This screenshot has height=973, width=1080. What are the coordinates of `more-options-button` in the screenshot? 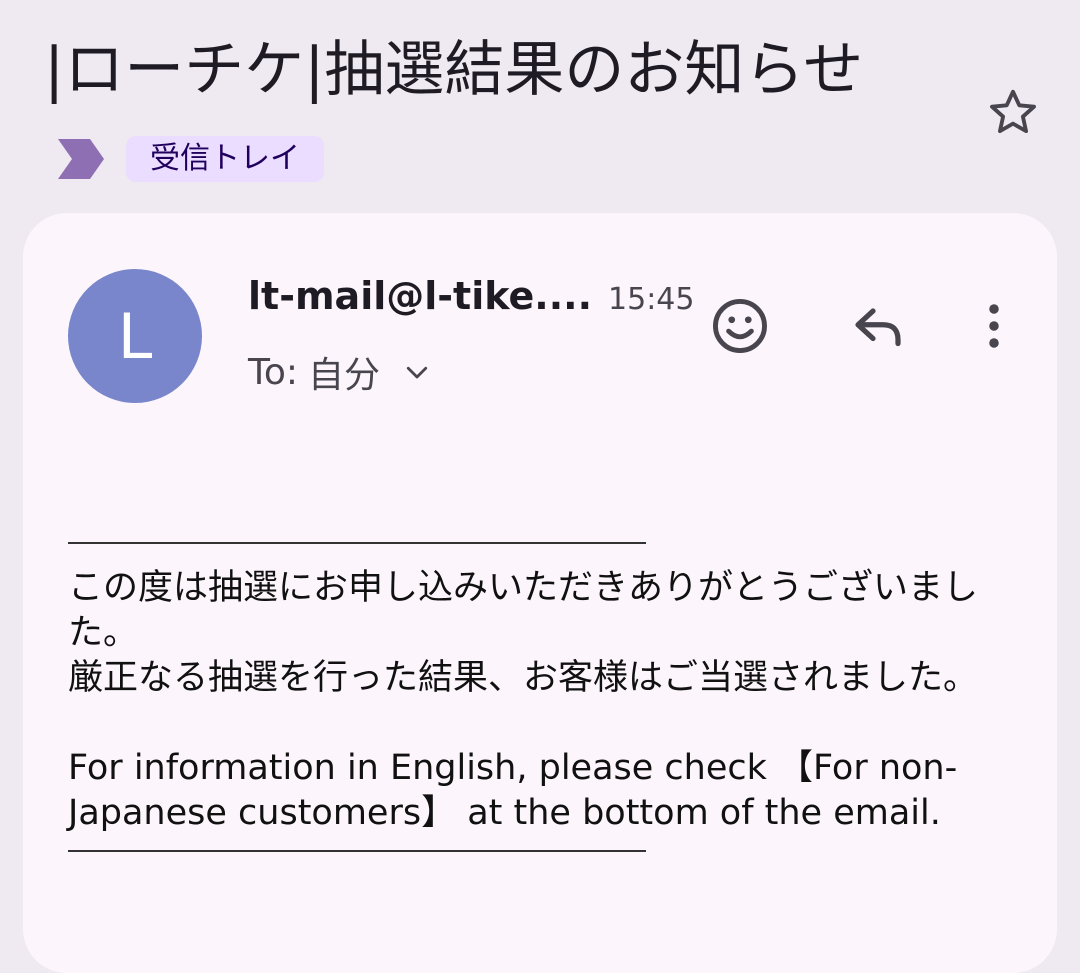 It's located at (994, 326).